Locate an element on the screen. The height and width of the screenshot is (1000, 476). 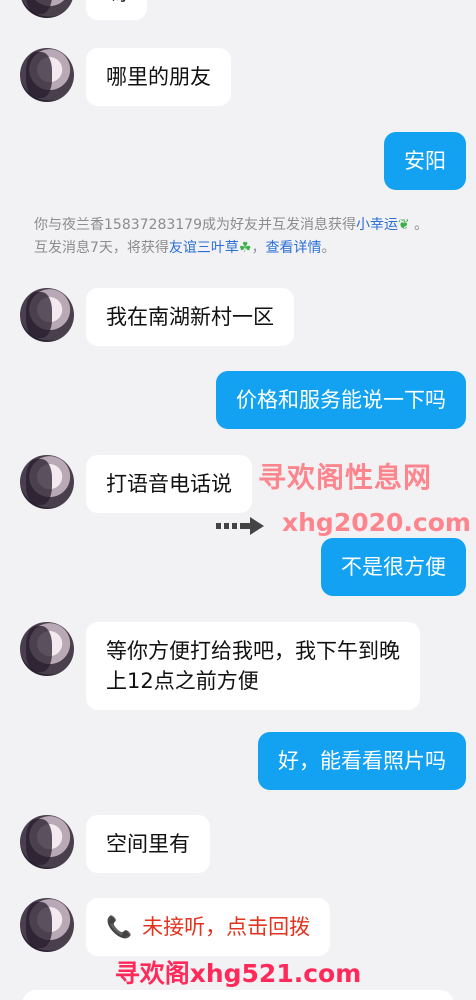
notice-text: 互发消息7天，将获得 is located at coordinates (101, 248).